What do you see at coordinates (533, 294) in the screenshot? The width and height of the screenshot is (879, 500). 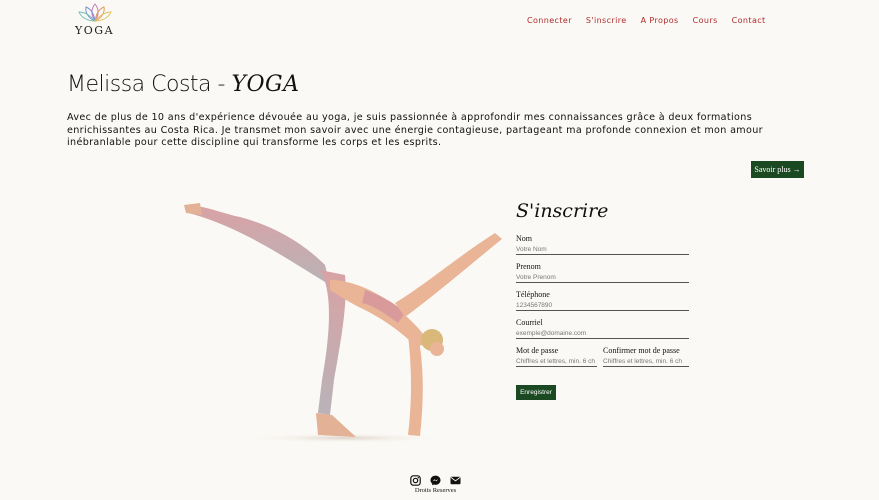 I see `telephone-label: Téléphone` at bounding box center [533, 294].